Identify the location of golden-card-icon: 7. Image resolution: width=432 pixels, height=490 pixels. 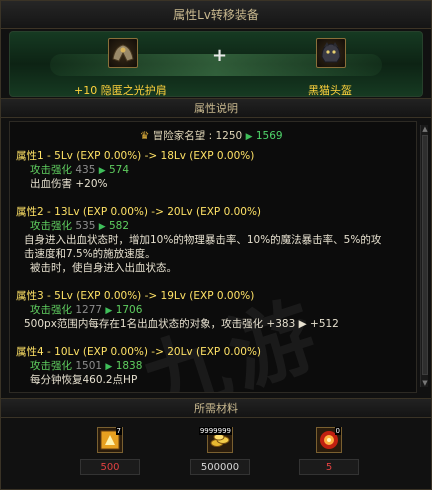
(110, 440).